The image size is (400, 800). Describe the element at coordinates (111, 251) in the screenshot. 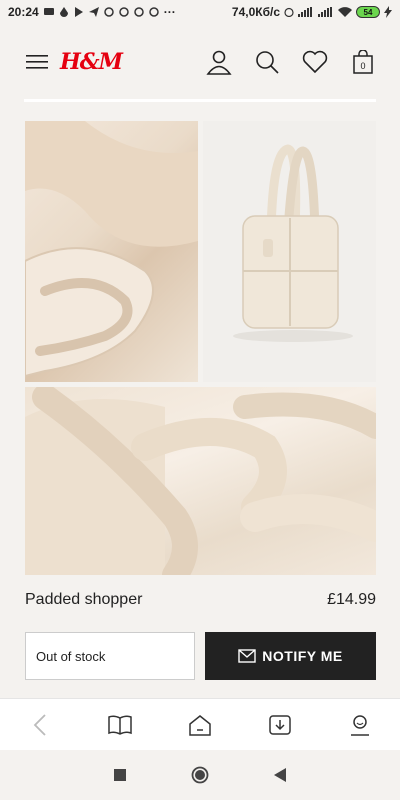

I see `product-image-detail-handles` at that location.